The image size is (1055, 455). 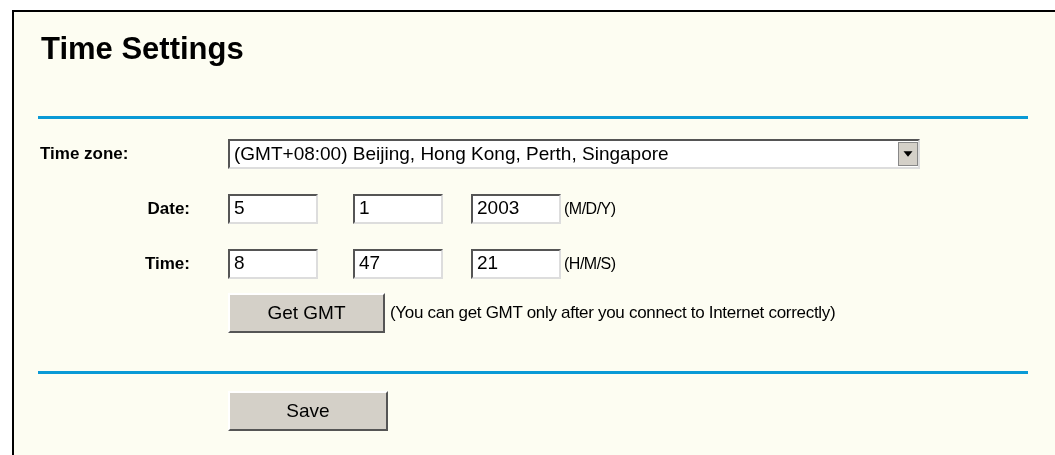 What do you see at coordinates (273, 263) in the screenshot?
I see `number-field: 8` at bounding box center [273, 263].